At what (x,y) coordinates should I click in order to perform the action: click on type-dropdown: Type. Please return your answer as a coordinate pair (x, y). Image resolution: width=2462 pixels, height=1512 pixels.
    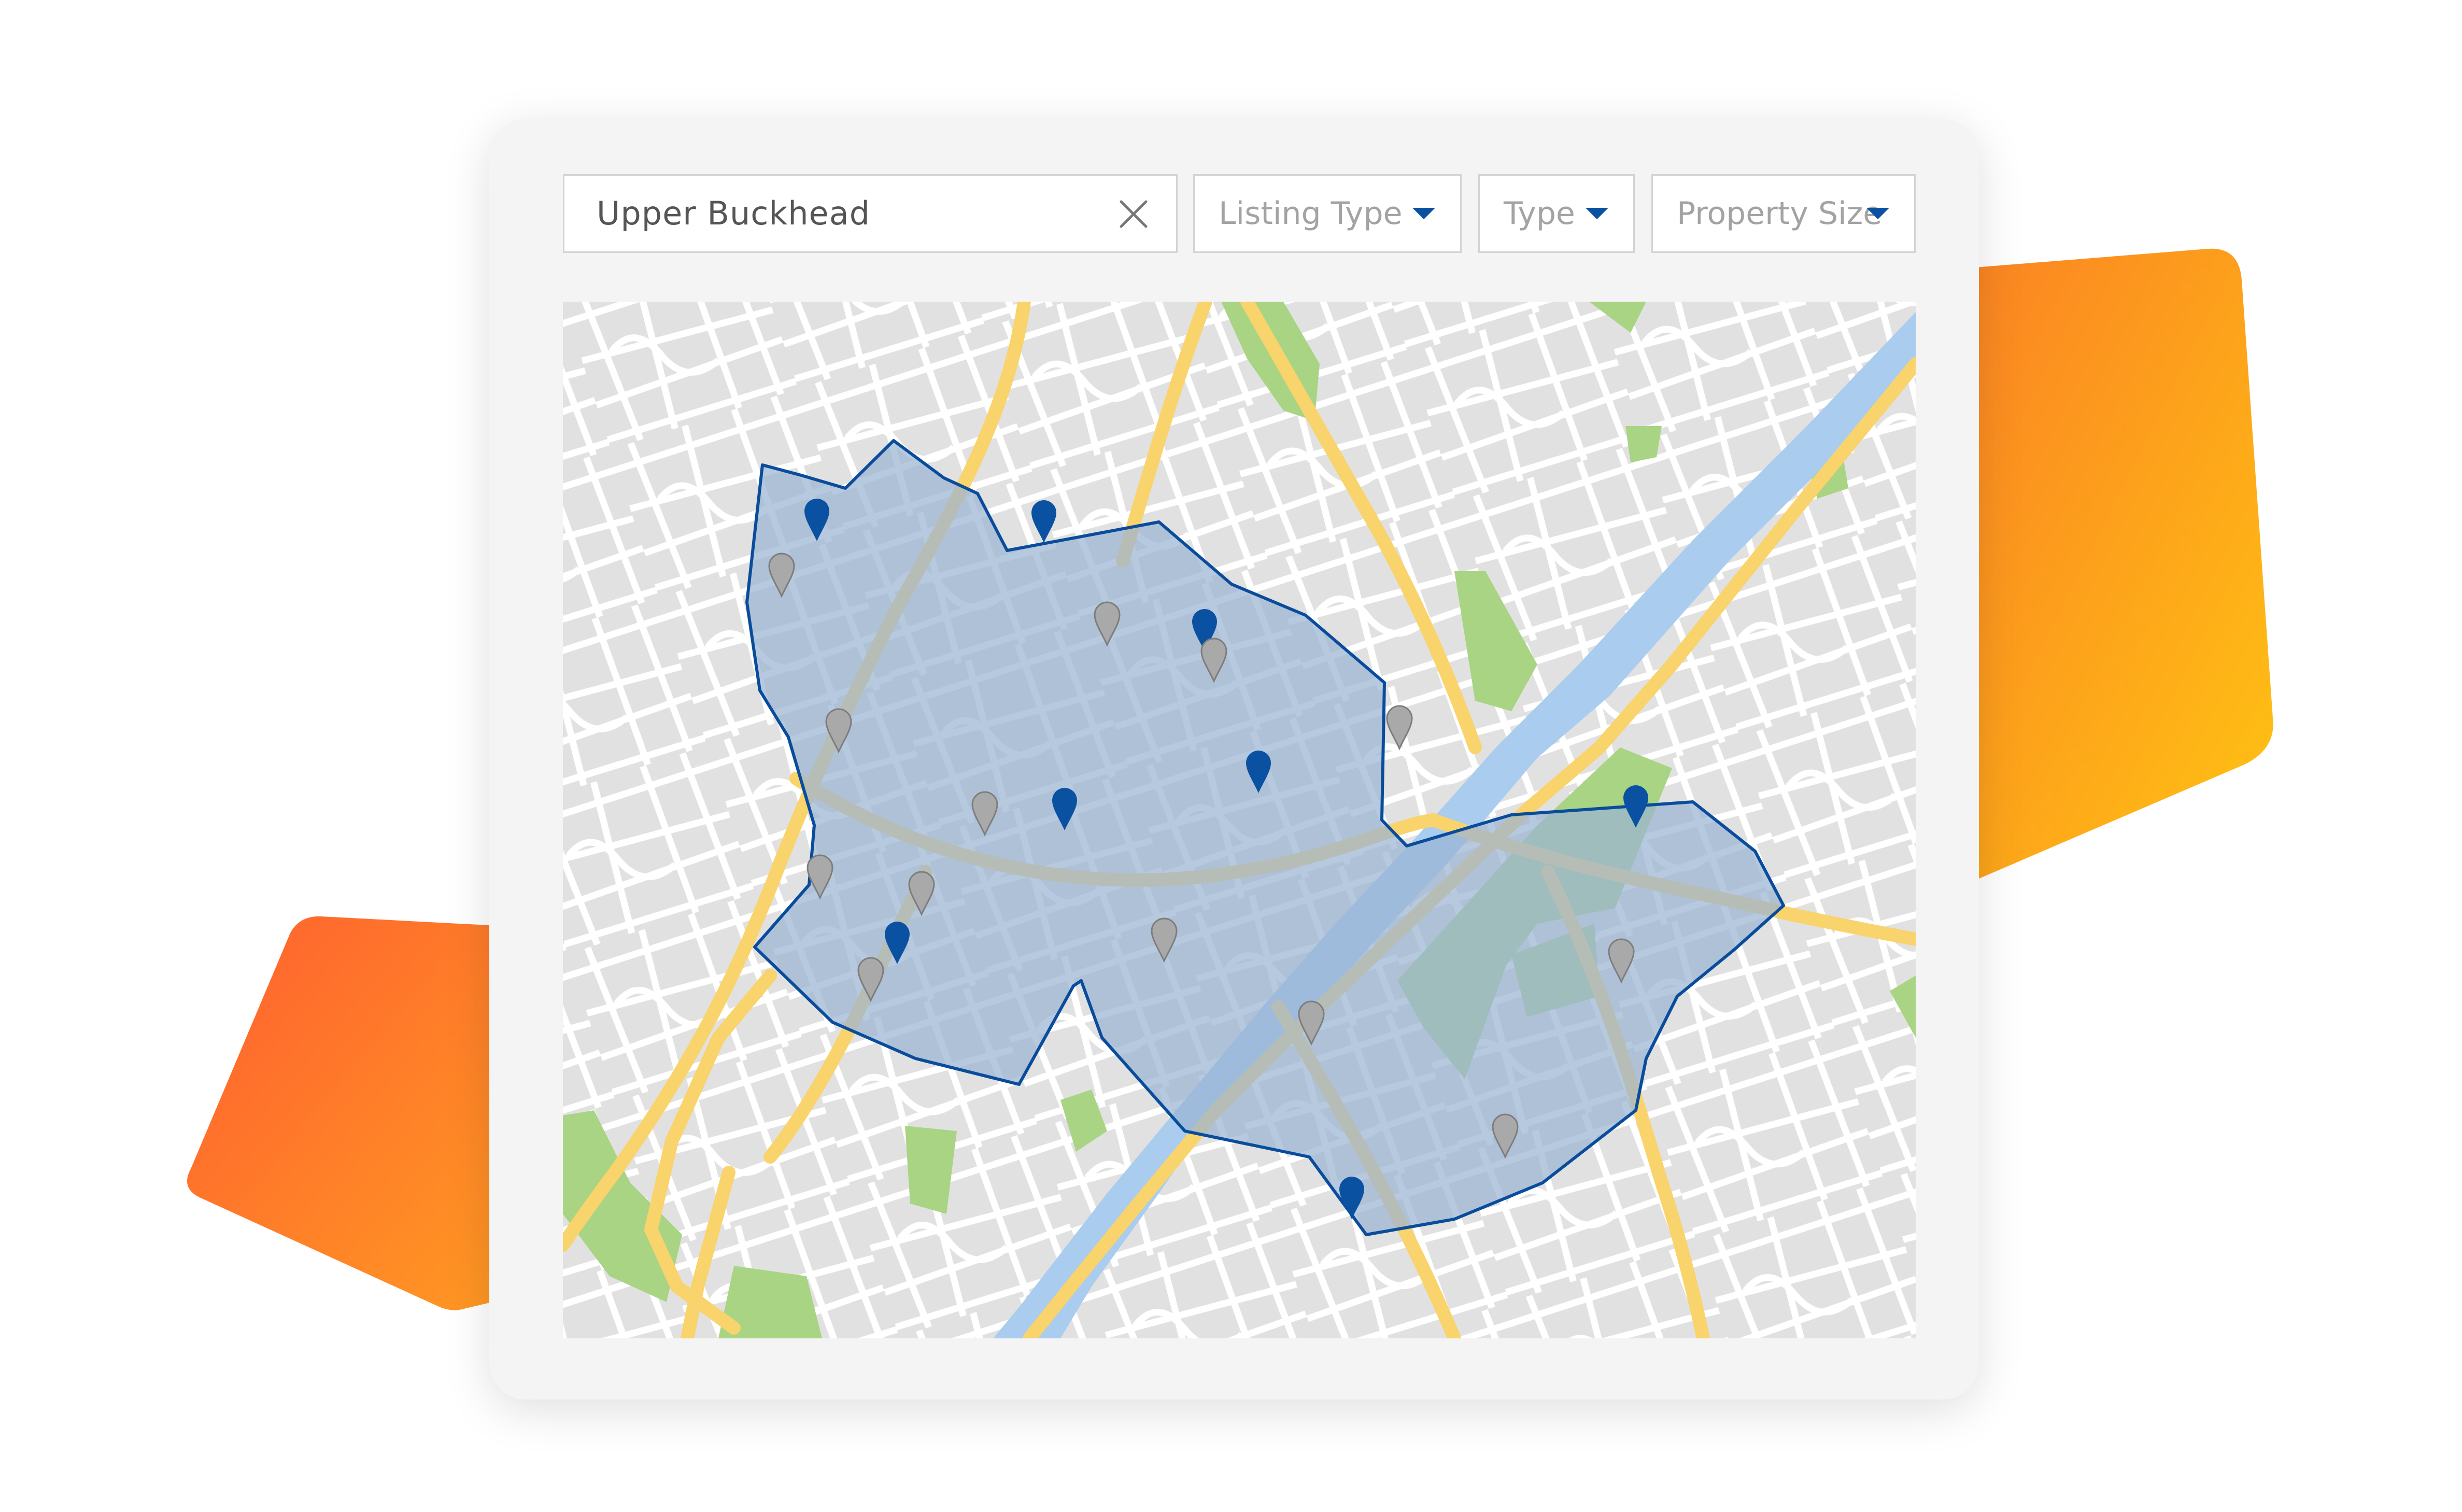
    Looking at the image, I should click on (1556, 213).